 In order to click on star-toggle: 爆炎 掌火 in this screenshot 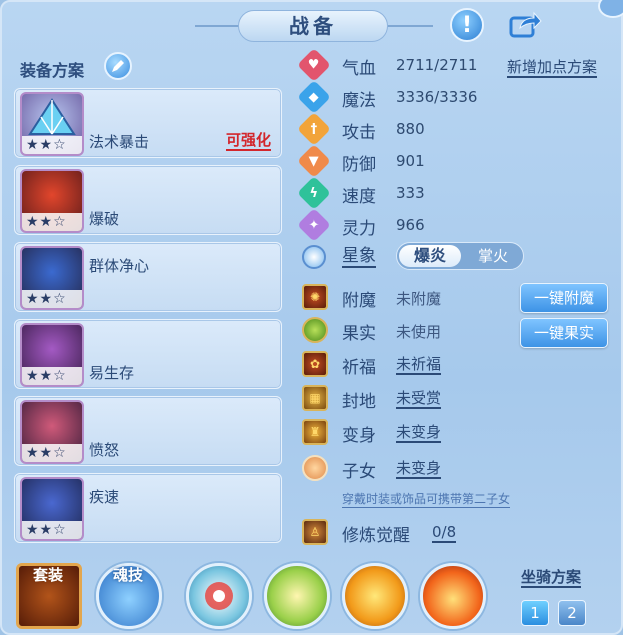, I will do `click(460, 256)`.